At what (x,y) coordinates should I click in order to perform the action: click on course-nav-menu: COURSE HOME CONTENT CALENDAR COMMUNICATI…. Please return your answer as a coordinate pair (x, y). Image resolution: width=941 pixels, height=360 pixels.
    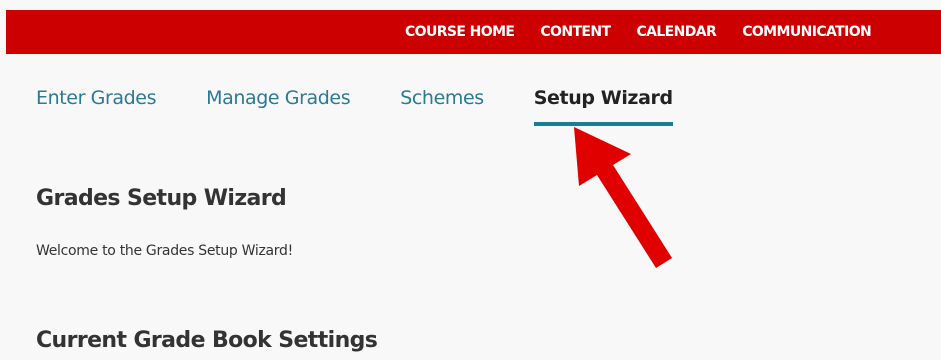
    Looking at the image, I should click on (651, 32).